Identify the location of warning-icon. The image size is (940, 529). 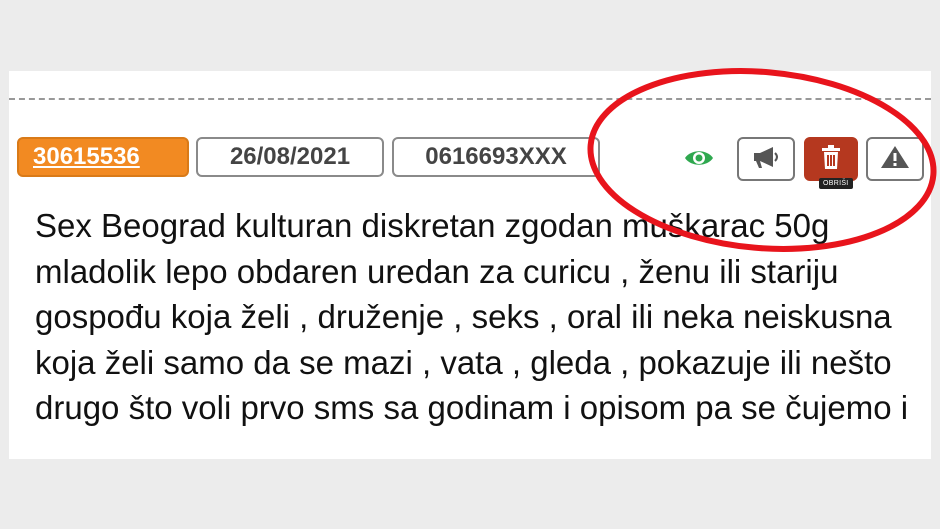
(895, 159).